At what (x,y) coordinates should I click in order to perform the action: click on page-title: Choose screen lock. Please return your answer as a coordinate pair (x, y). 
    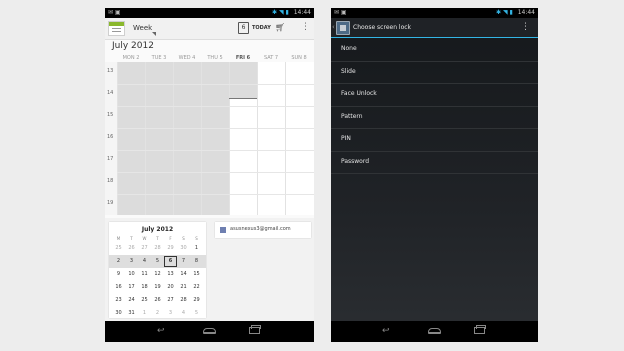
    Looking at the image, I should click on (382, 27).